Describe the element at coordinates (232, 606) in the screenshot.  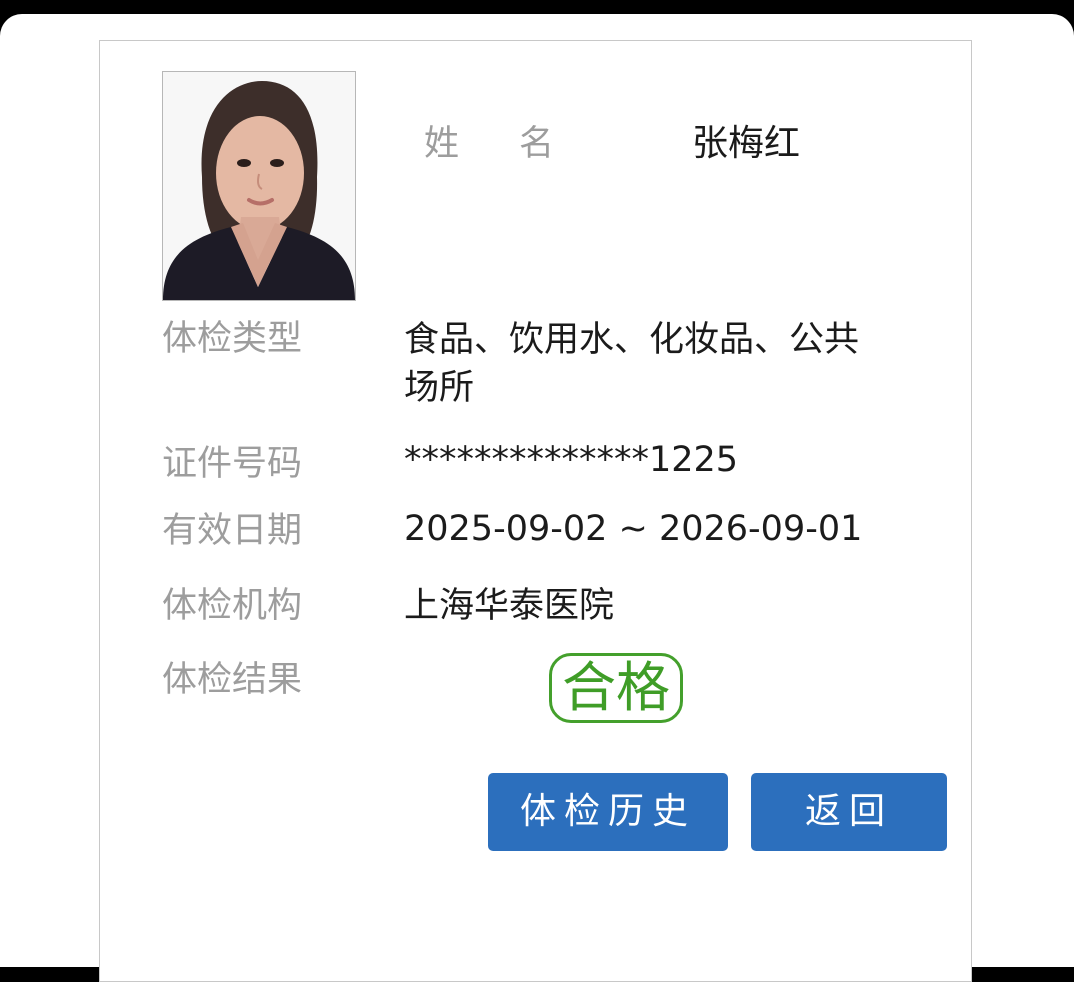
I see `institution-label: 体检机构` at that location.